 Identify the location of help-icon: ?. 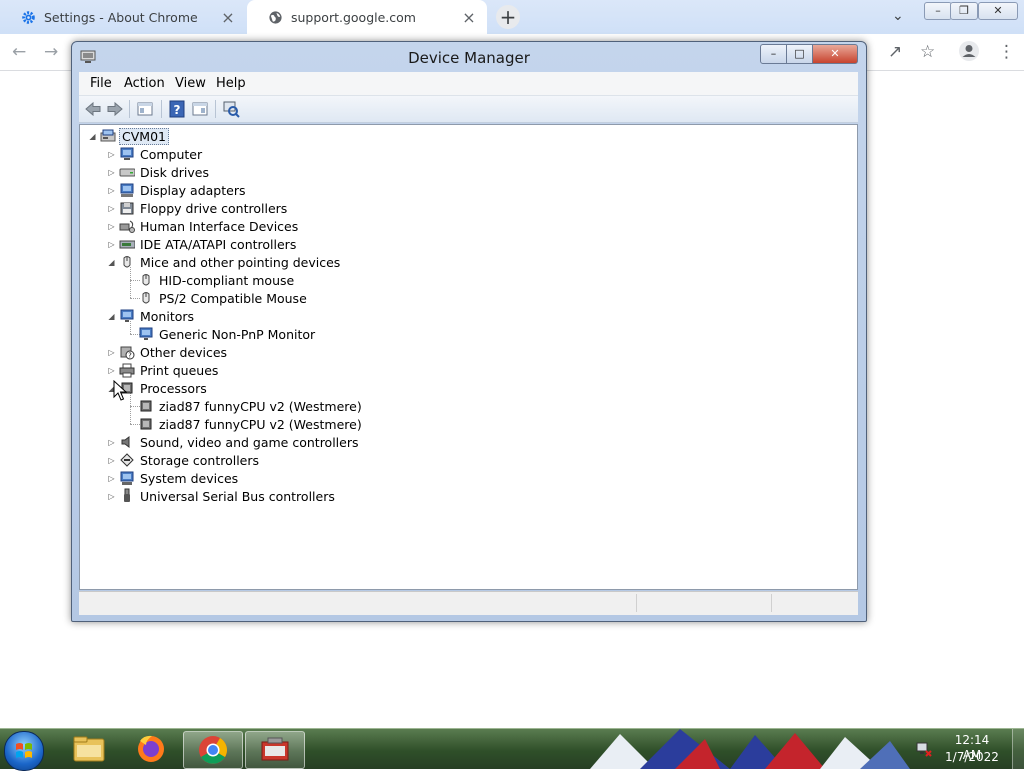
(177, 109).